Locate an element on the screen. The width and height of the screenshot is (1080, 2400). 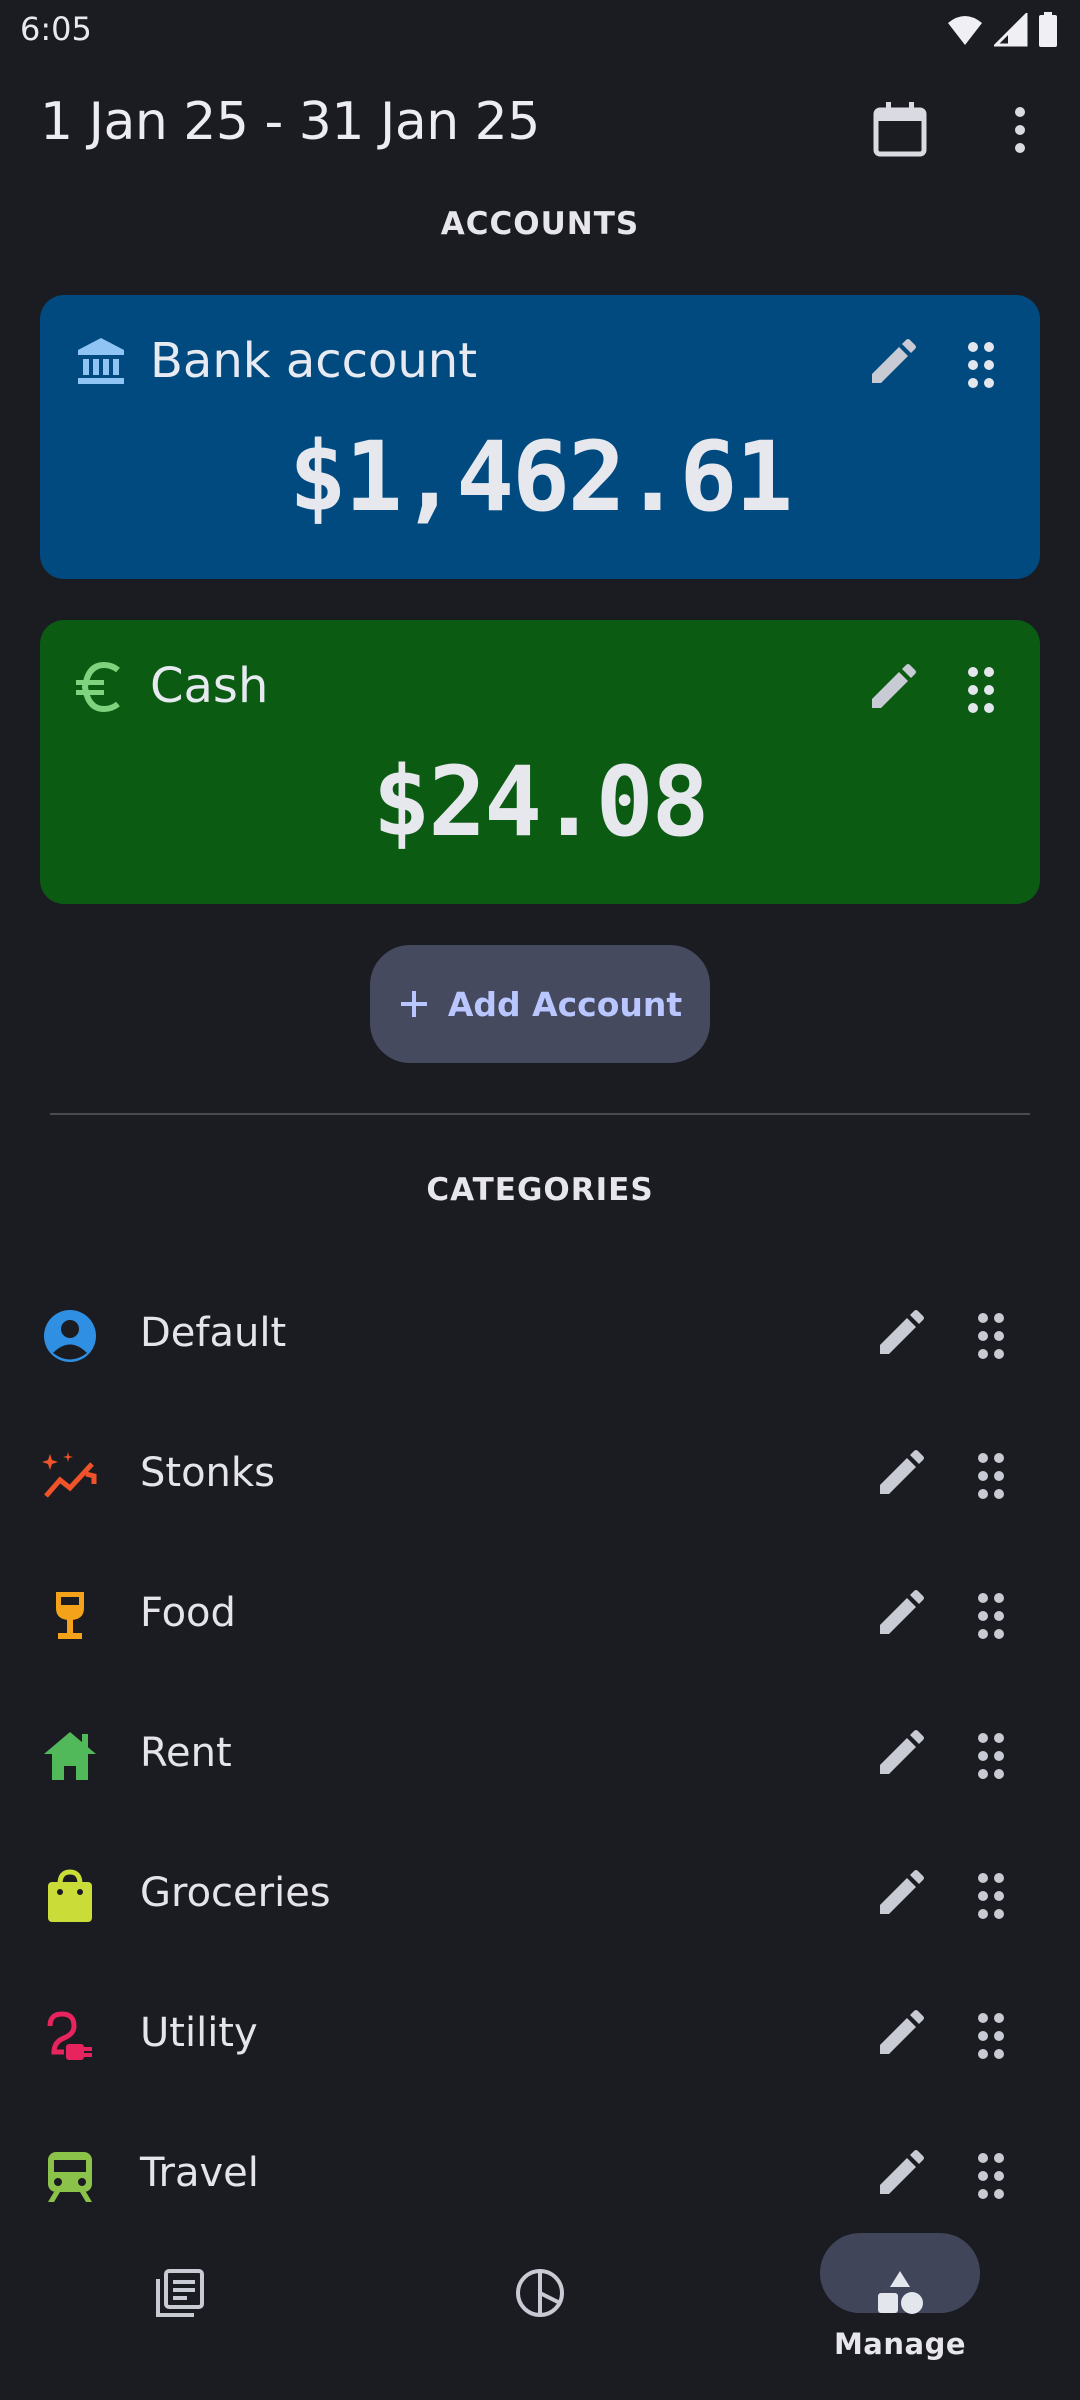
category-label: Rent is located at coordinates (186, 1753).